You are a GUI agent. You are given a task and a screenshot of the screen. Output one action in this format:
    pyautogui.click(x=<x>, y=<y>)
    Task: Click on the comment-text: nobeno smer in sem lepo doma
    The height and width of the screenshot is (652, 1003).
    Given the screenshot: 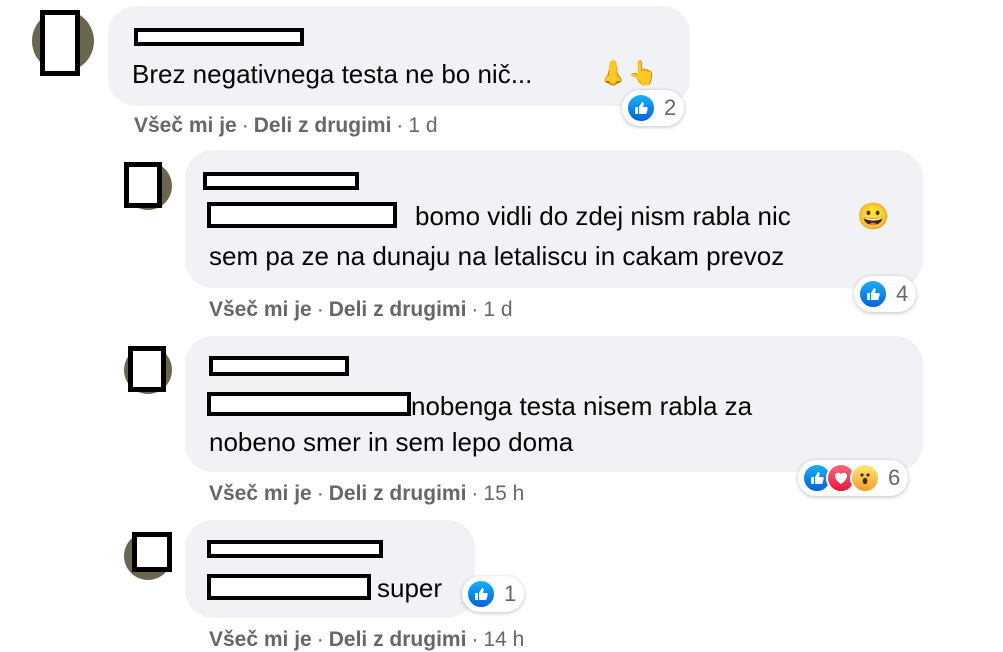 What is the action you would take?
    pyautogui.click(x=391, y=442)
    